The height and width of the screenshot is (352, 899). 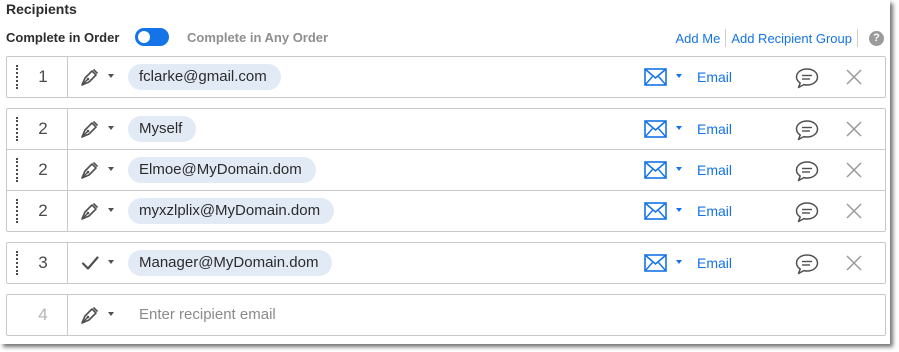 I want to click on add-recipient-group-link: Add Recipient Group, so click(x=791, y=38).